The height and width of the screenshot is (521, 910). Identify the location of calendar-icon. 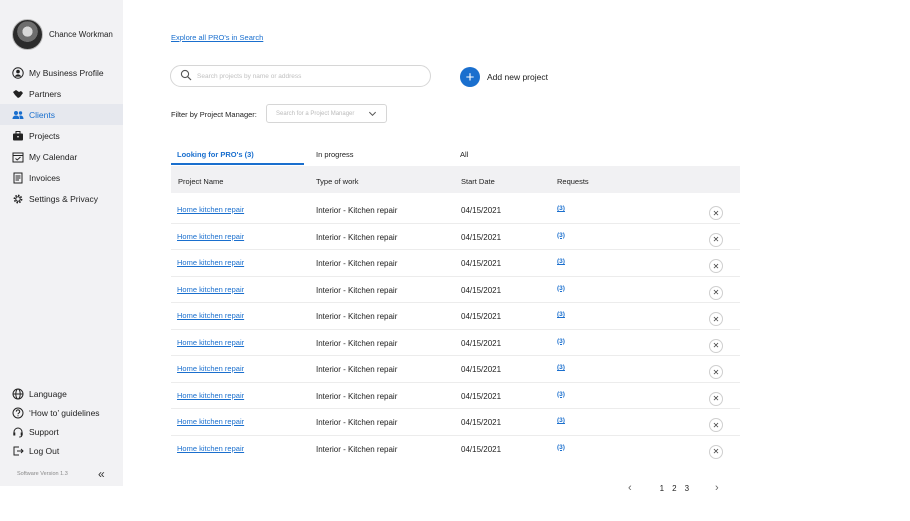
(18, 157).